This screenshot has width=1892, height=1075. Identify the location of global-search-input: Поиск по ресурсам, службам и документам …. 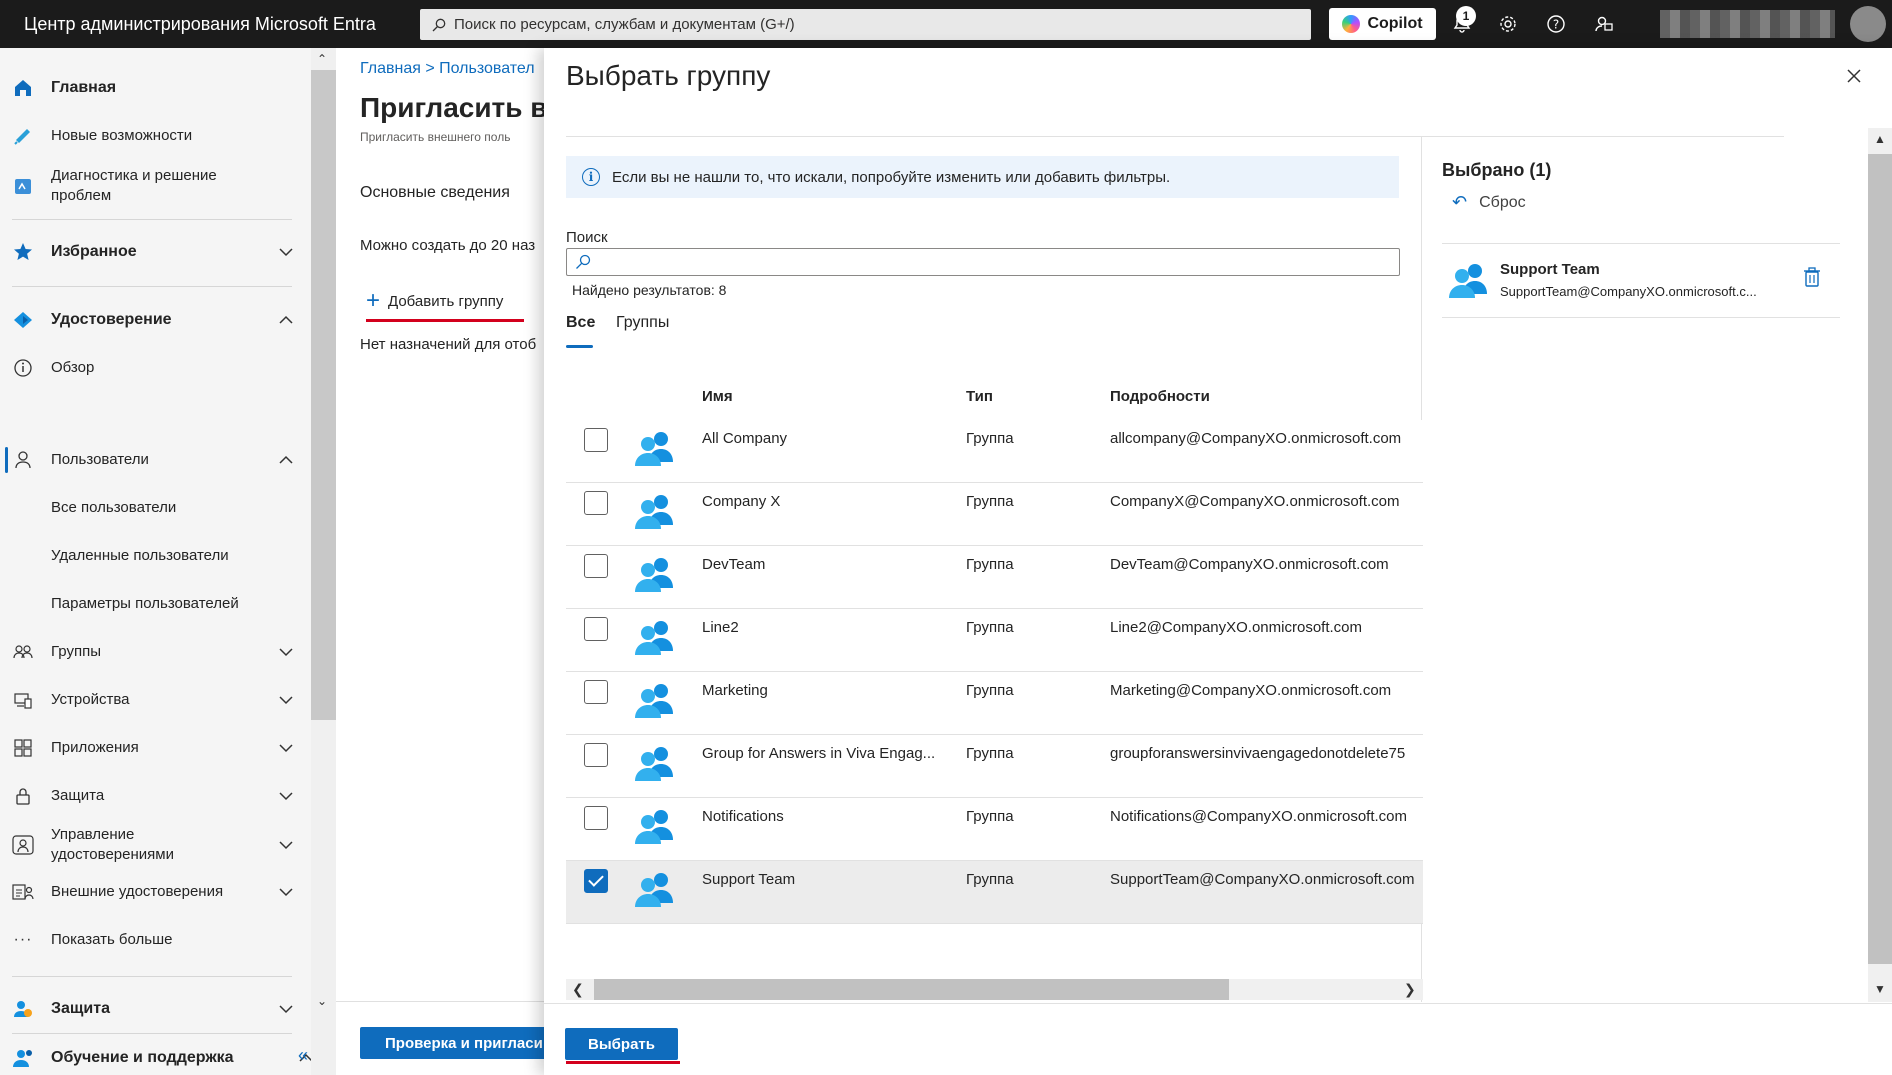
(865, 24).